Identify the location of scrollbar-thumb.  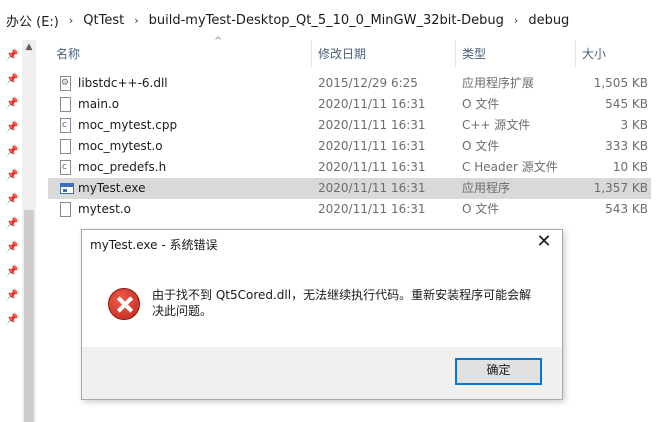
(29, 316).